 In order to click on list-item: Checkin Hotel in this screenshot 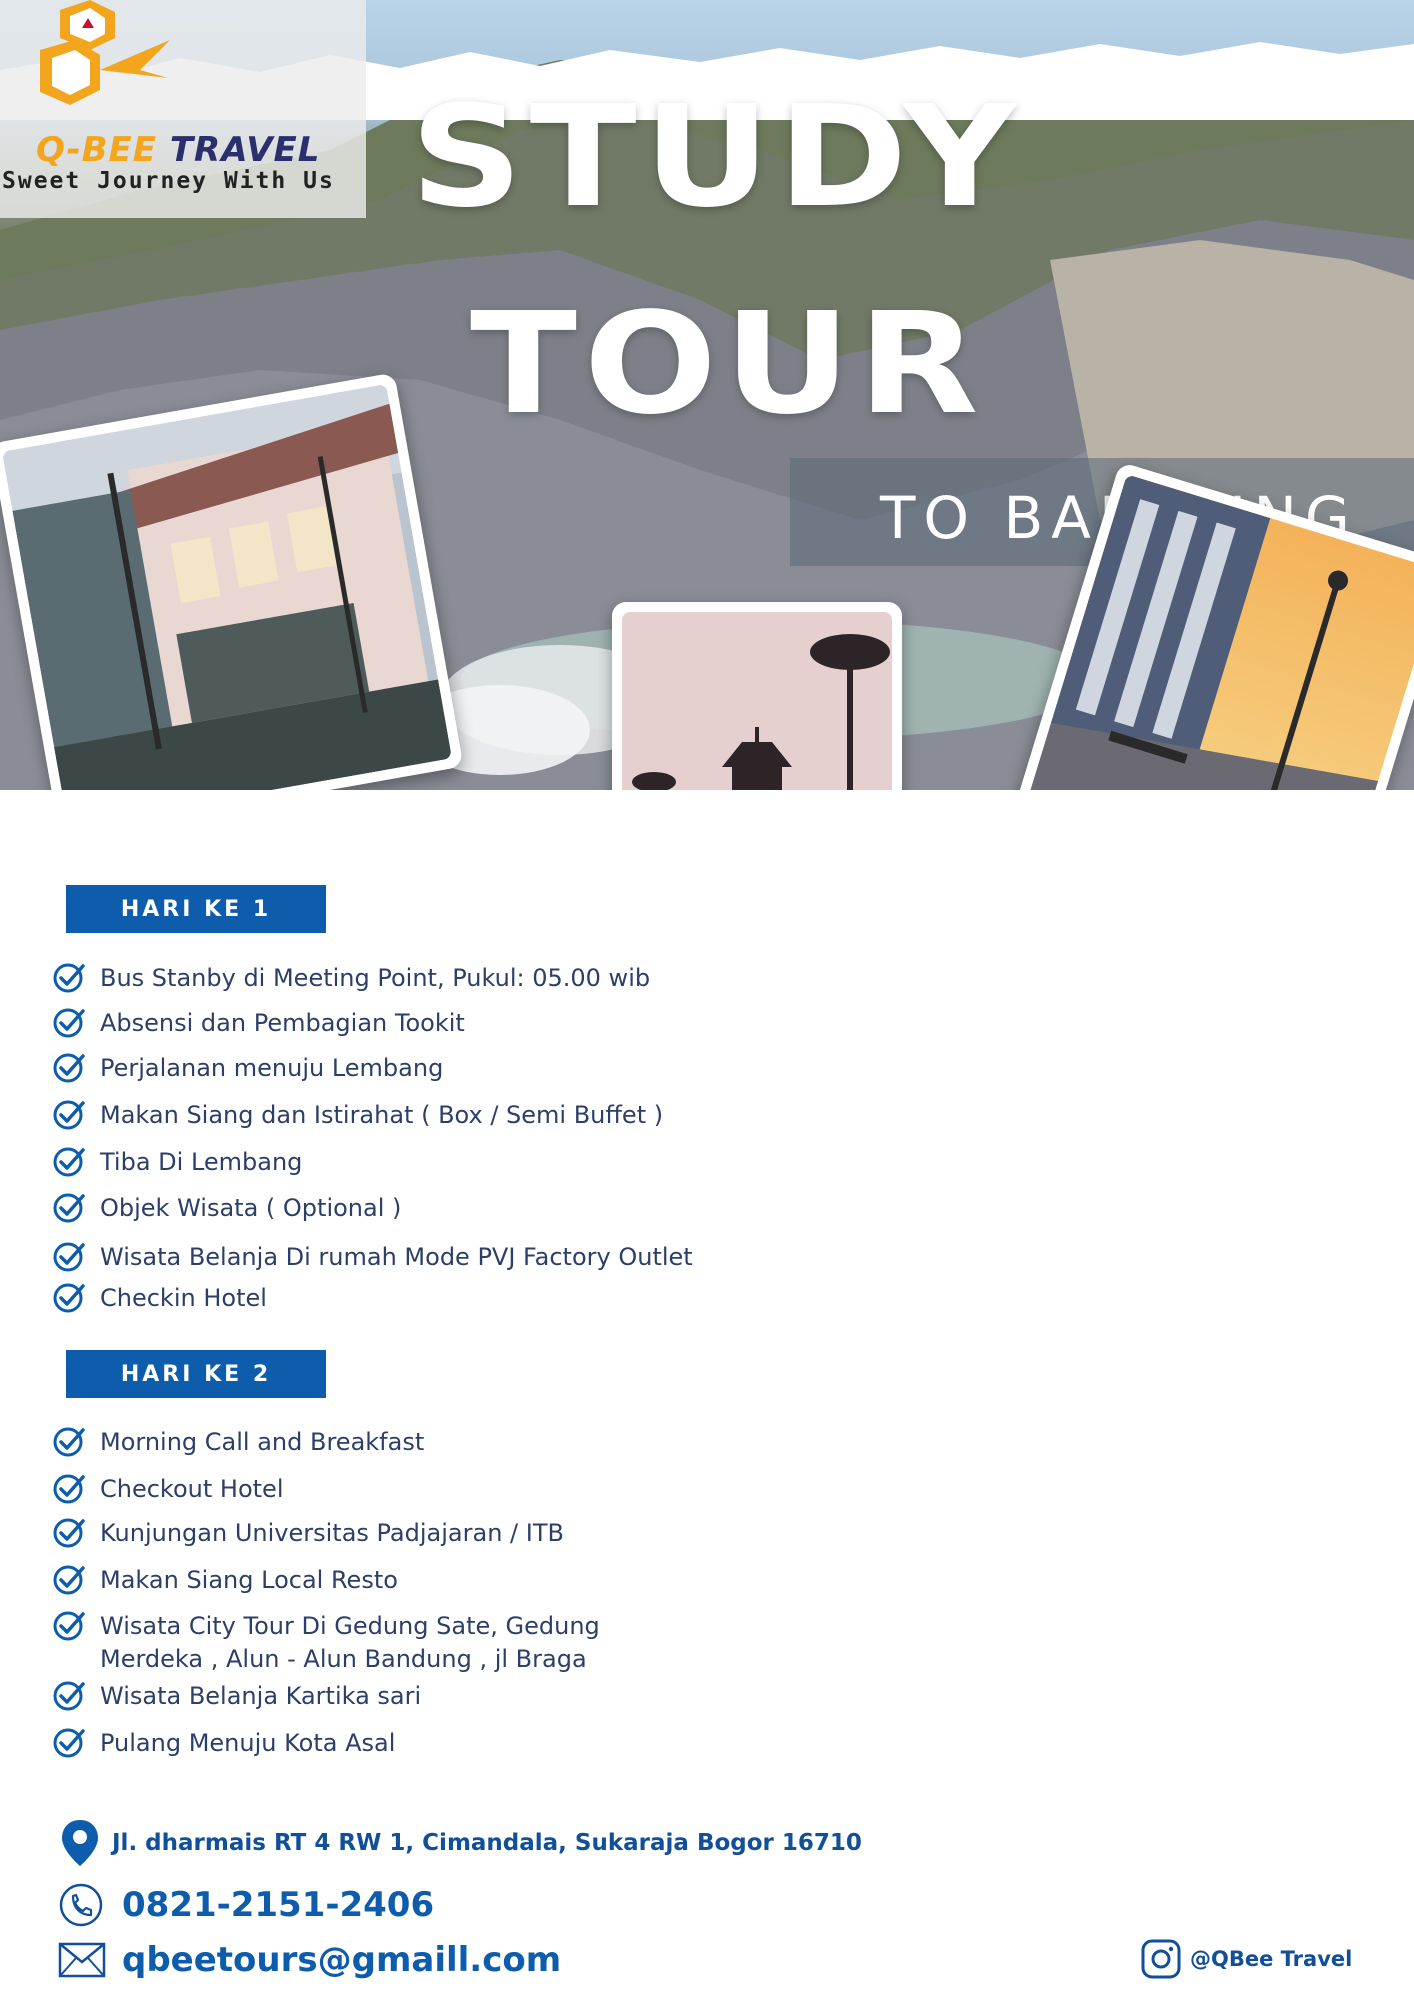, I will do `click(159, 1298)`.